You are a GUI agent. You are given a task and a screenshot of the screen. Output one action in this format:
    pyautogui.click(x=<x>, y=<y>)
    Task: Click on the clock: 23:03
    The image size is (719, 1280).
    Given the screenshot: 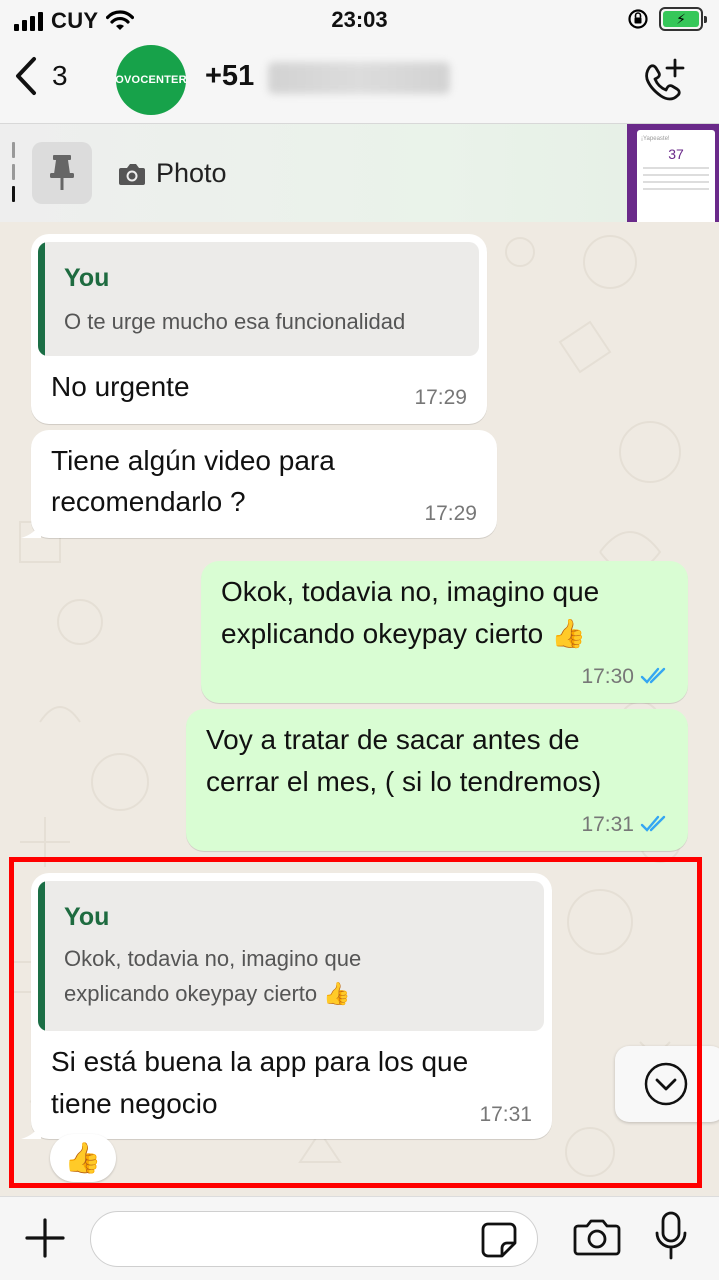 What is the action you would take?
    pyautogui.click(x=359, y=19)
    